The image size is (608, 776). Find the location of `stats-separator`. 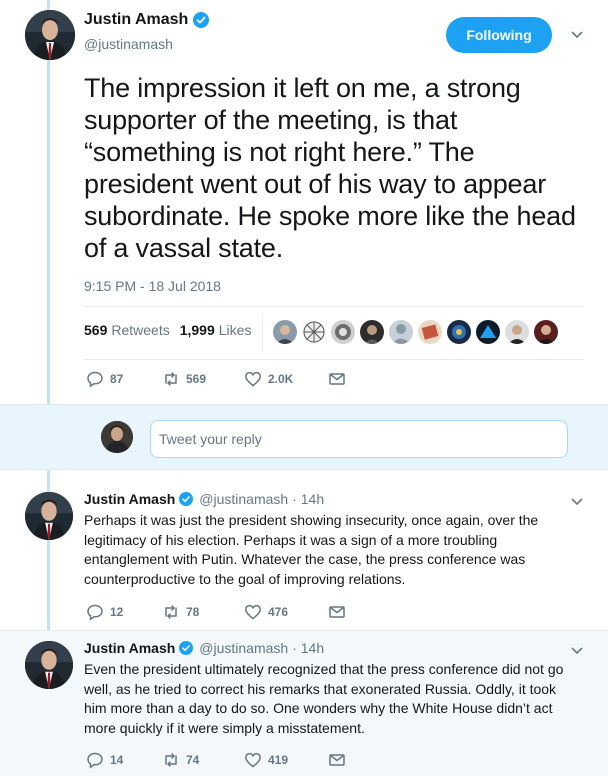

stats-separator is located at coordinates (262, 333).